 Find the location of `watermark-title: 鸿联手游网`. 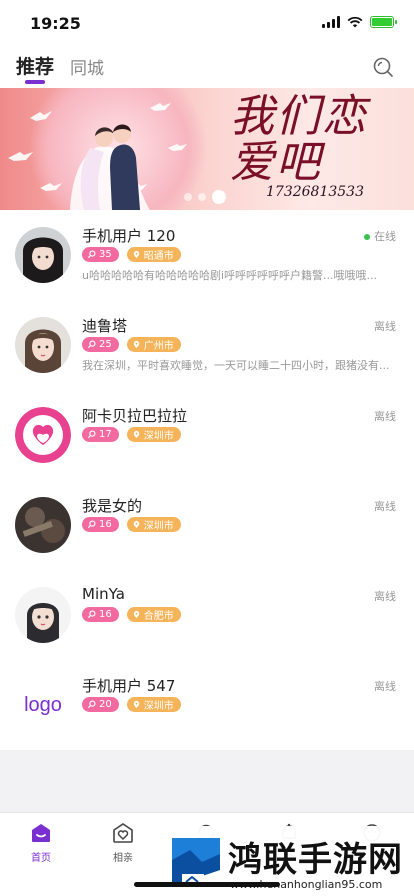

watermark-title: 鸿联手游网 is located at coordinates (315, 860).